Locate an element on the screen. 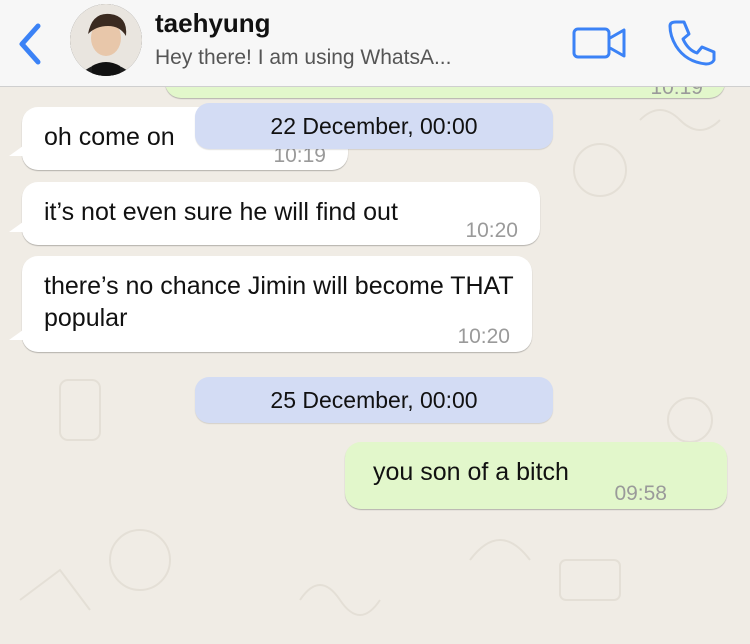  message-text: it’s not even sure he will find out is located at coordinates (221, 212).